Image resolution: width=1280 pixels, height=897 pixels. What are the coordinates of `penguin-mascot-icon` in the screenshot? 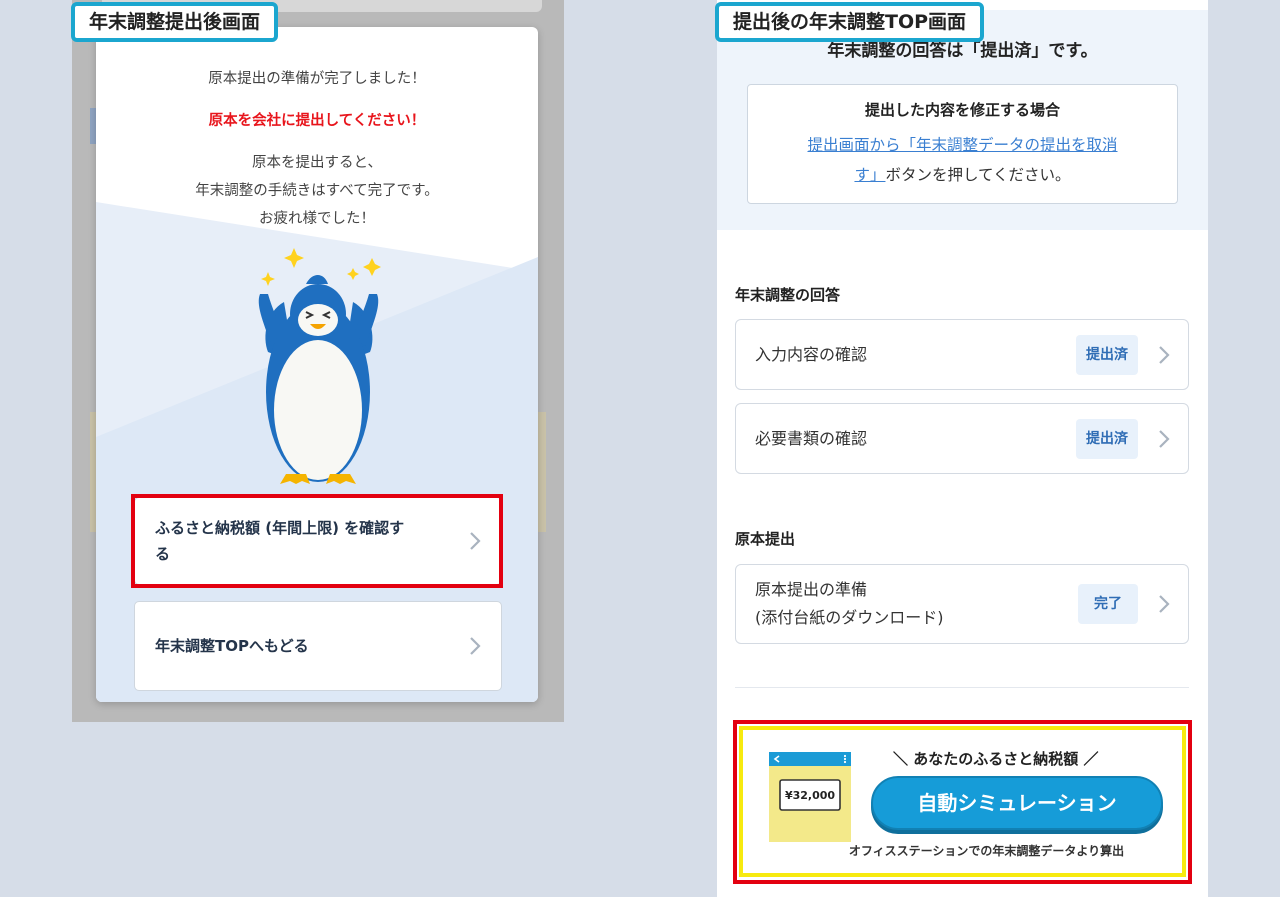 It's located at (319, 366).